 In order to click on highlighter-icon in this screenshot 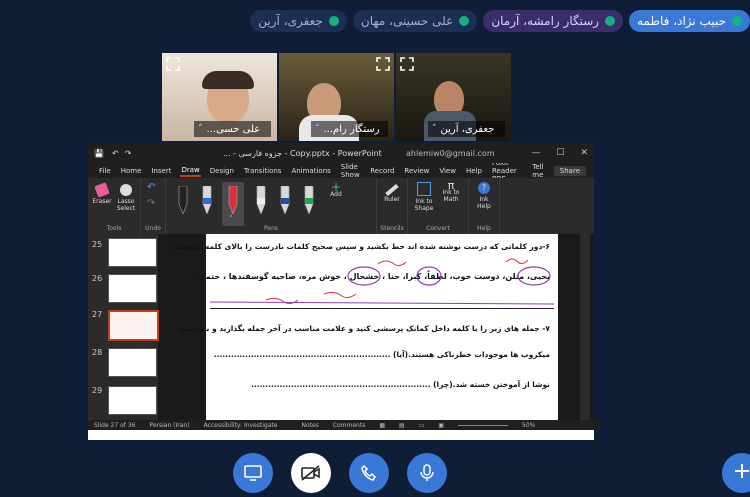, I will do `click(261, 200)`.